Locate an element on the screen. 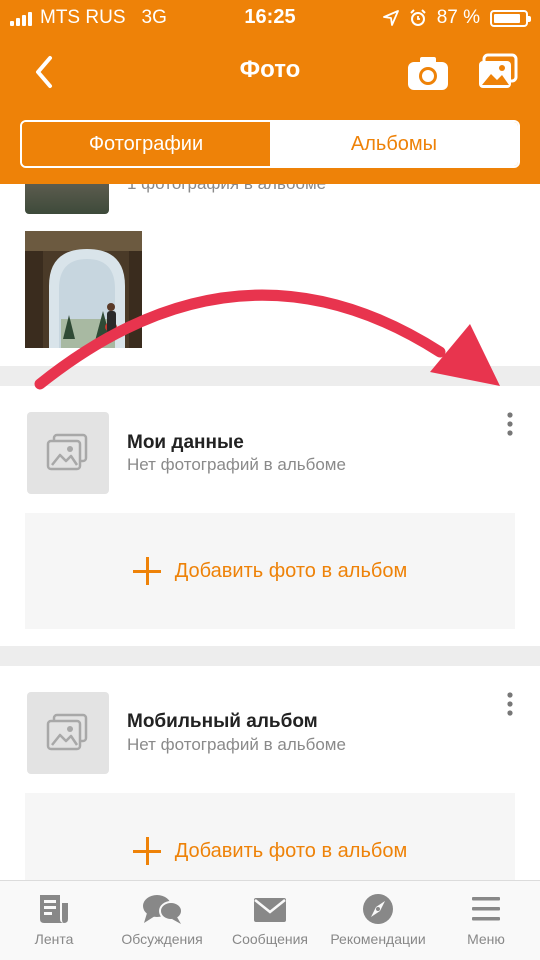 The height and width of the screenshot is (960, 540). bottom-tab-bar: Лента Обсуждения Сообщения Рекомендации is located at coordinates (270, 920).